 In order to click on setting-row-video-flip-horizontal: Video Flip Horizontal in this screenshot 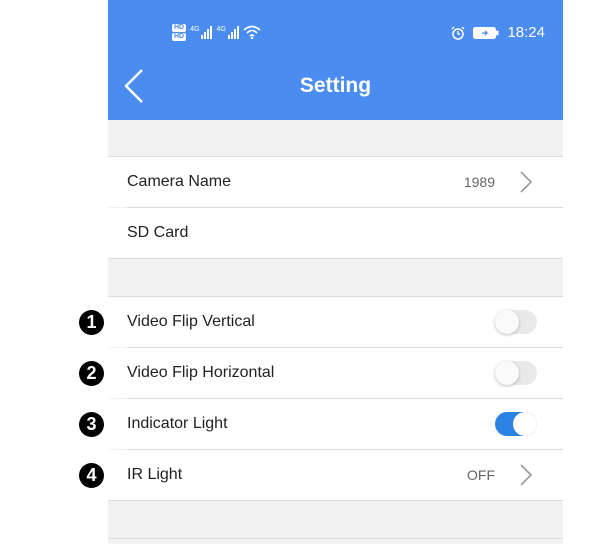, I will do `click(335, 373)`.